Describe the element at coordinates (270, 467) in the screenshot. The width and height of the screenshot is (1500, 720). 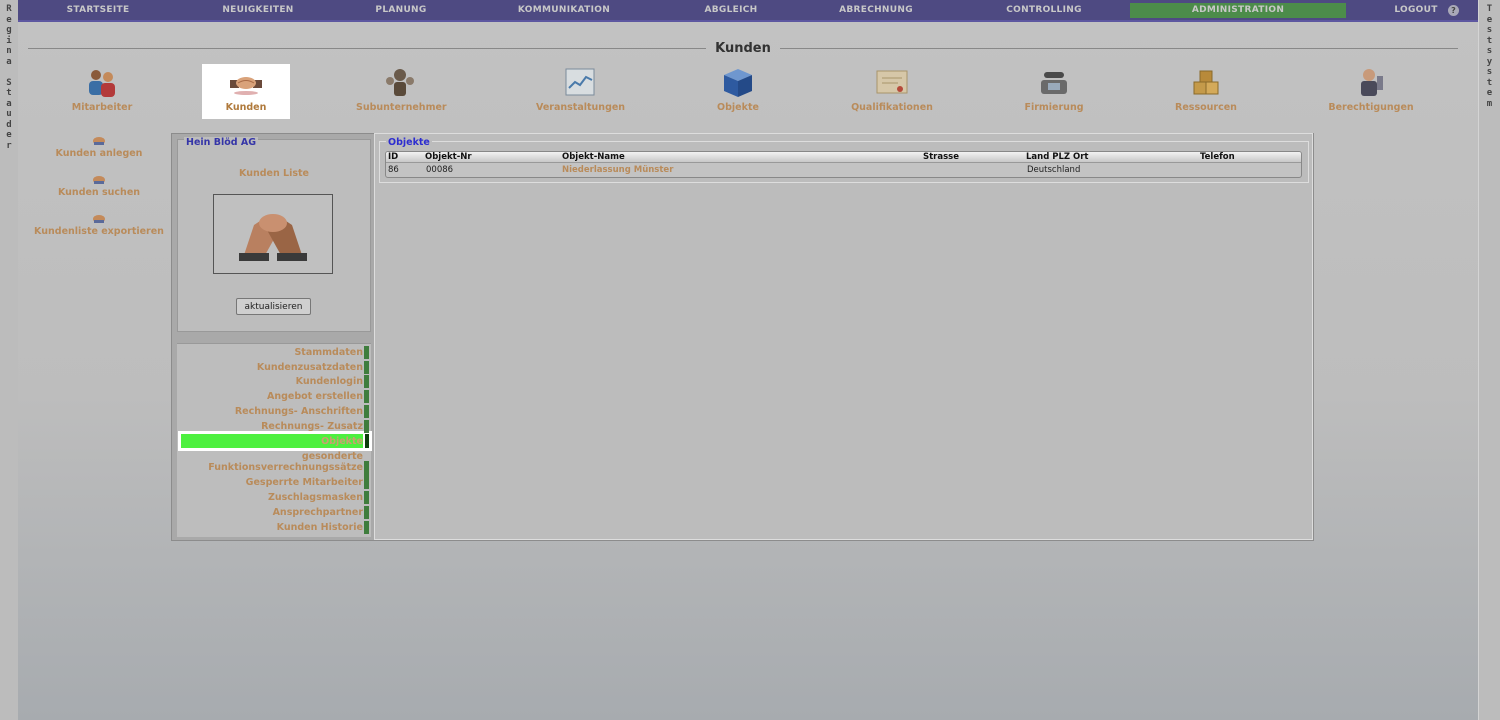
I see `tab-funktionsverrechnungssätze: Funktionsverrechnungssätze` at that location.